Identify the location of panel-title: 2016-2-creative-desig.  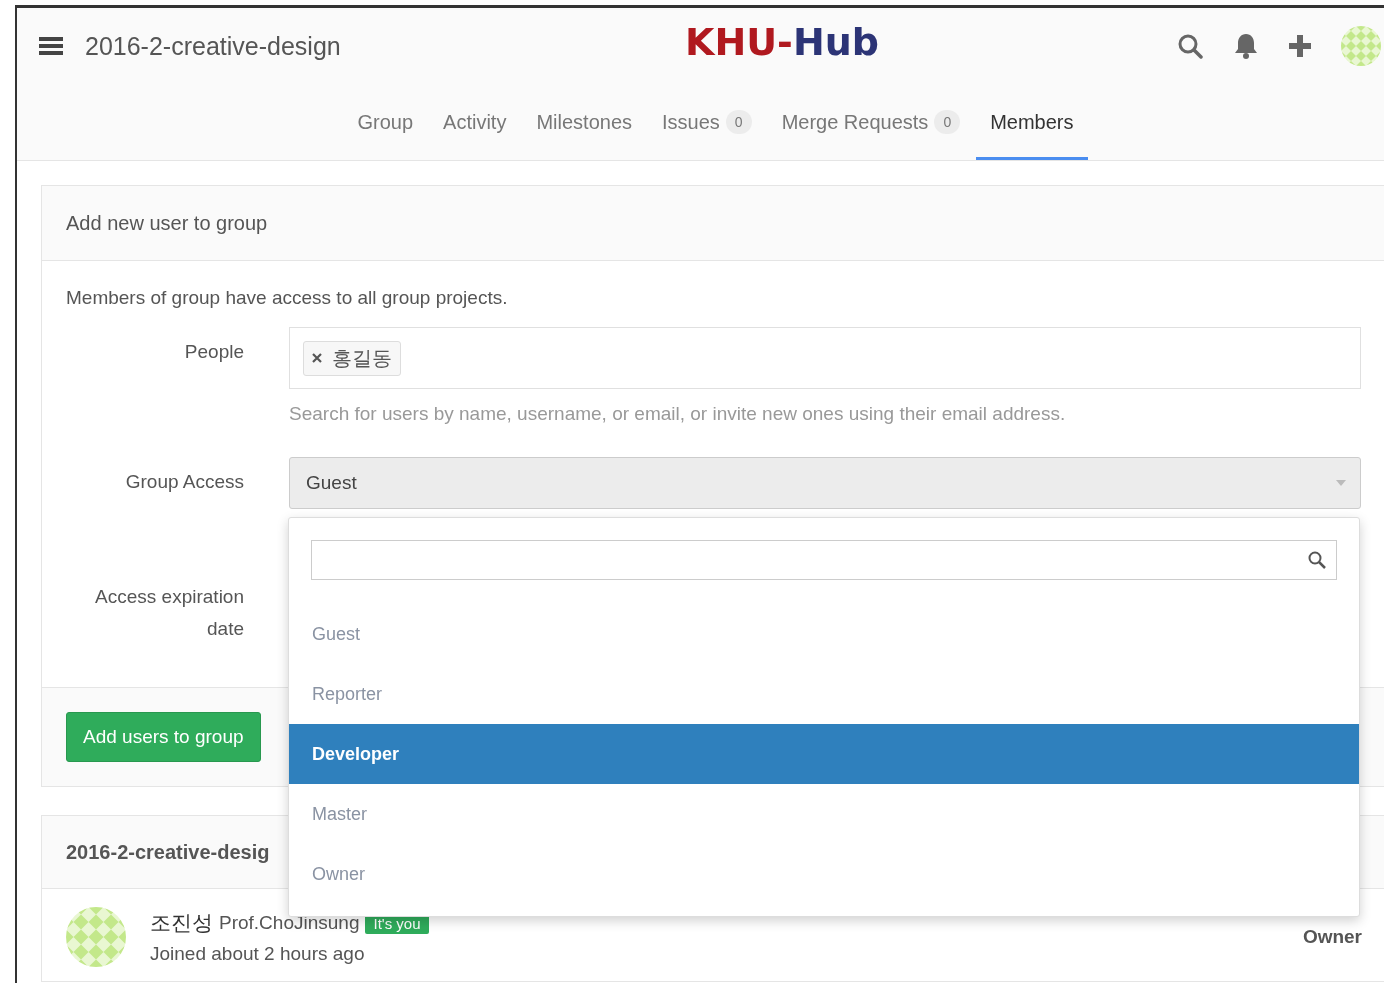
(168, 852).